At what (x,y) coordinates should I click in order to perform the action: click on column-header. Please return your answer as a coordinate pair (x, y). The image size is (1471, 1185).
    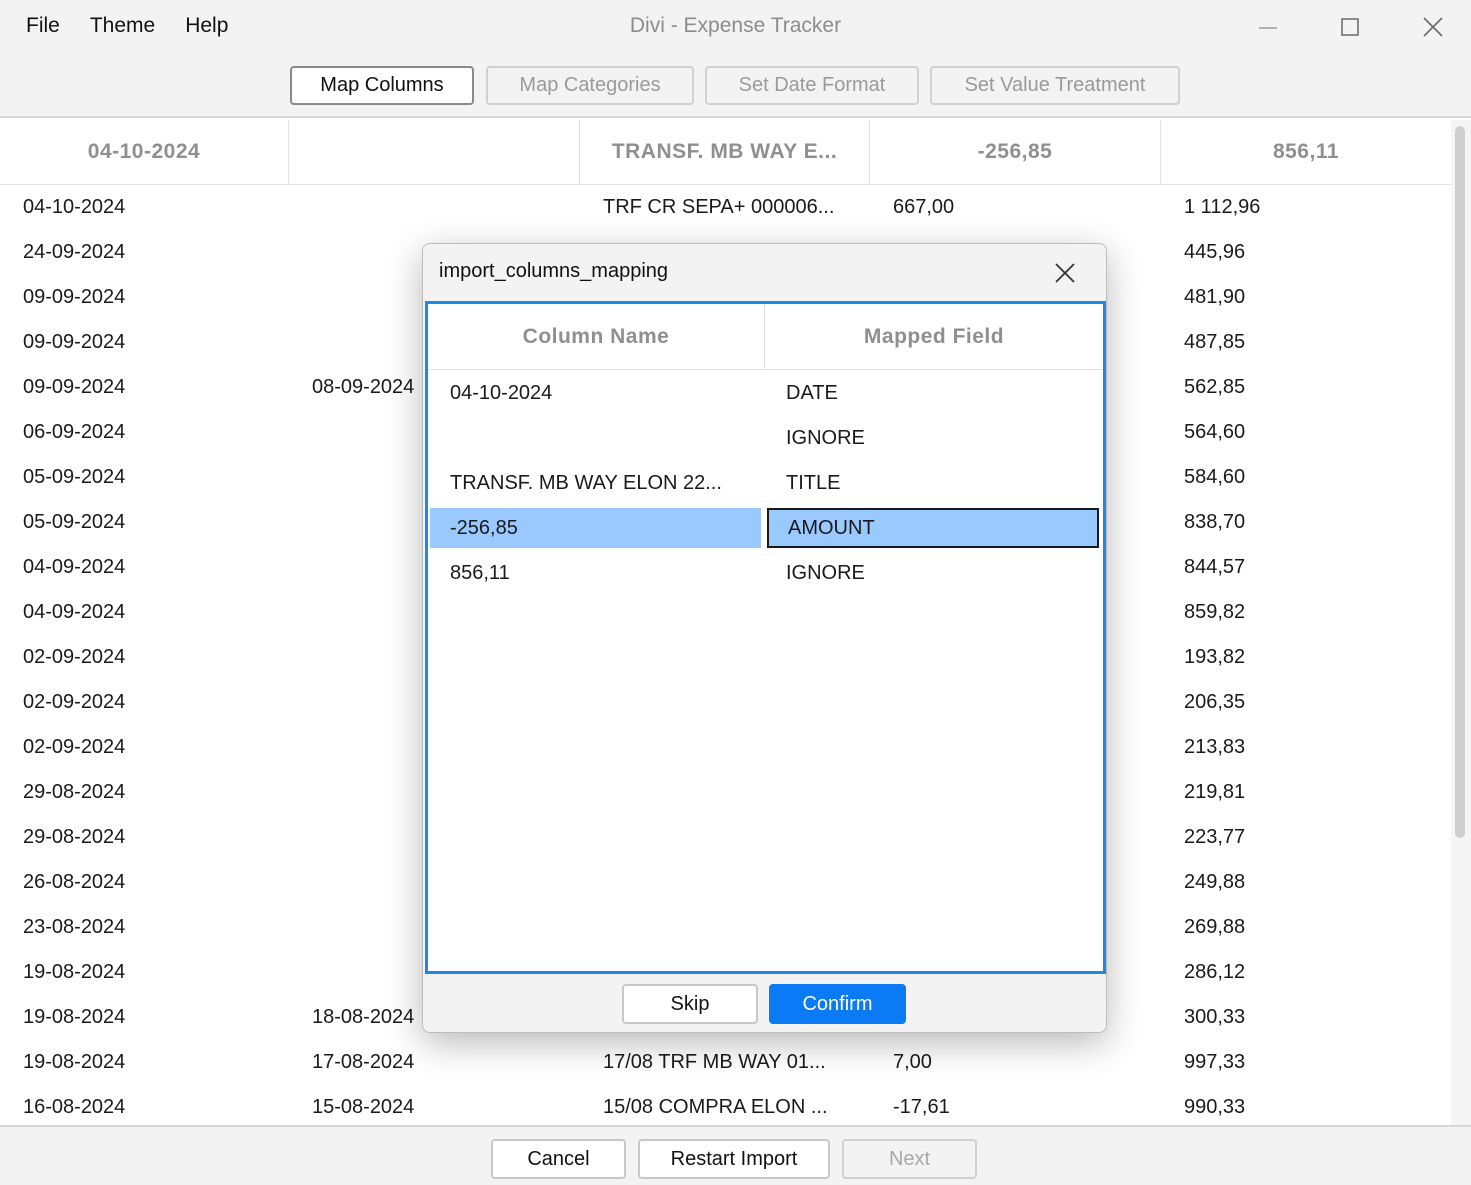
    Looking at the image, I should click on (434, 152).